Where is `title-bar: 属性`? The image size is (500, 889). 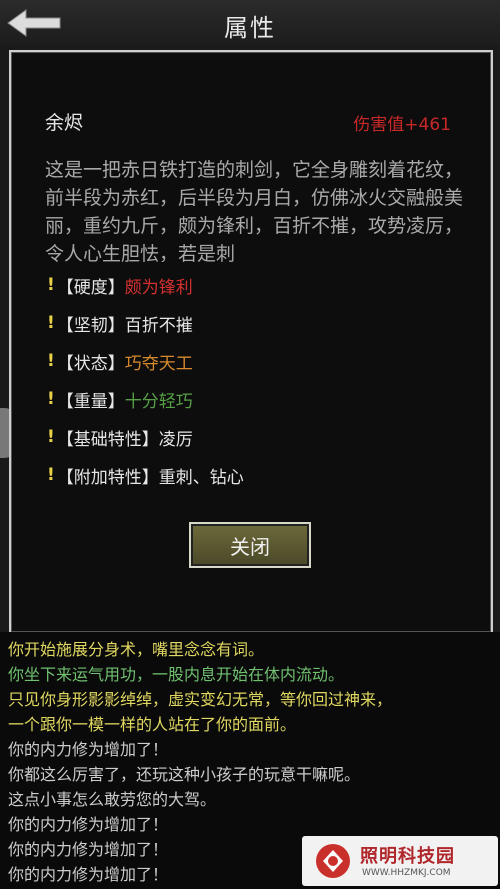
title-bar: 属性 is located at coordinates (250, 23).